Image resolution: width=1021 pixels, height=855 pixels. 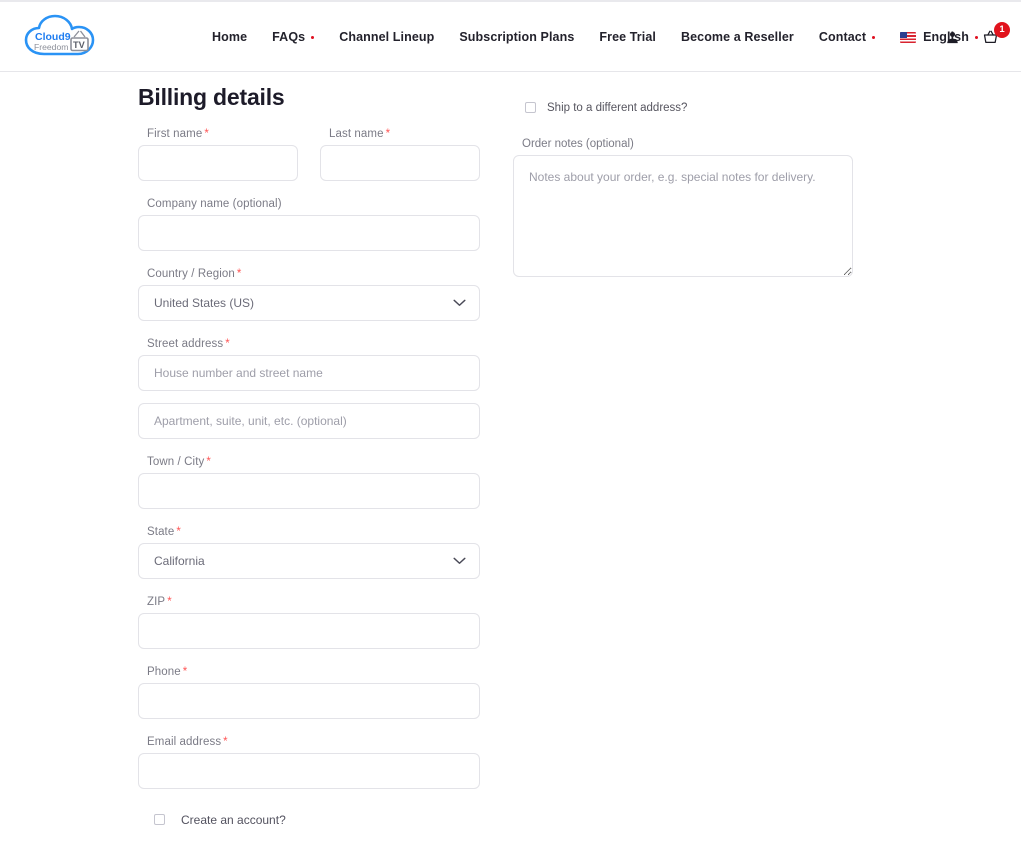 I want to click on phone-input, so click(x=309, y=701).